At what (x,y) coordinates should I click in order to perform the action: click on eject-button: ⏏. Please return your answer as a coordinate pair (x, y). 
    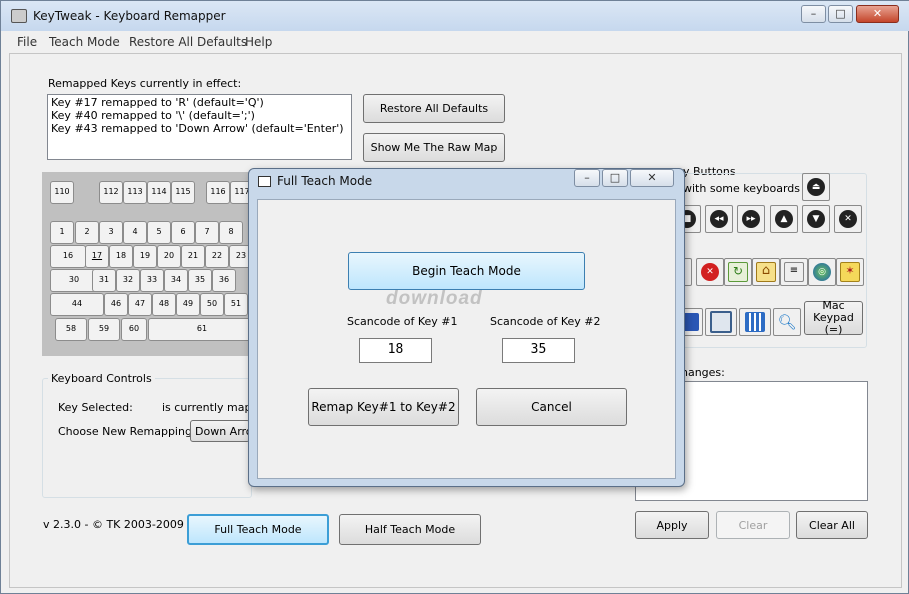
    Looking at the image, I should click on (816, 187).